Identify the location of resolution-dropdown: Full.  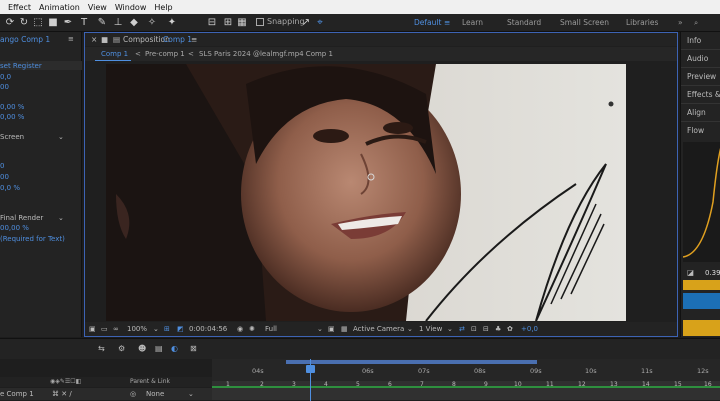
(271, 329).